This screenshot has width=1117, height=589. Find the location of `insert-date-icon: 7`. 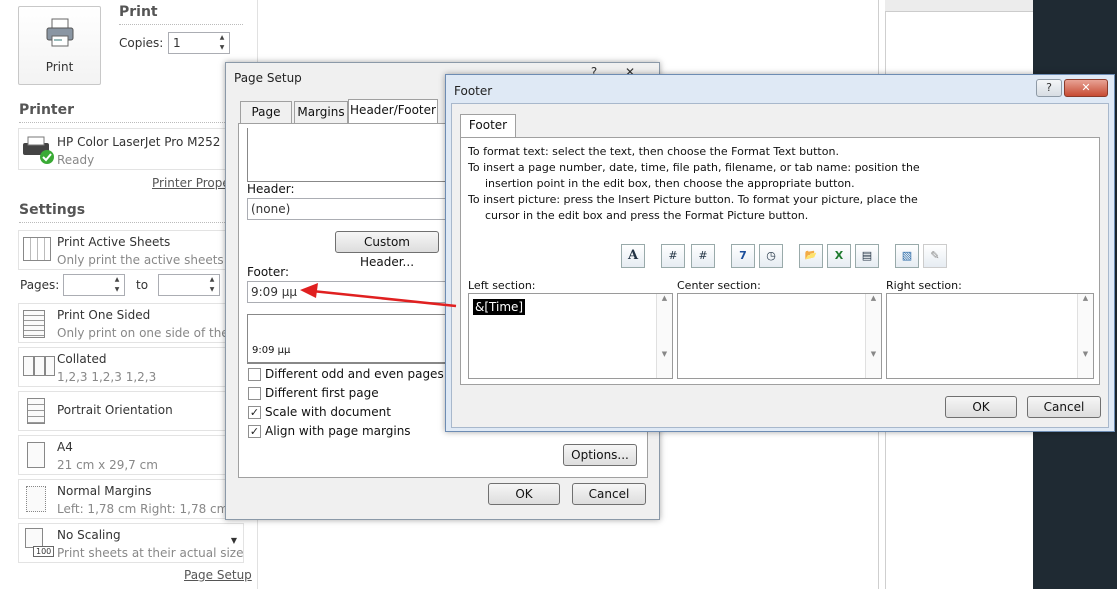

insert-date-icon: 7 is located at coordinates (743, 256).